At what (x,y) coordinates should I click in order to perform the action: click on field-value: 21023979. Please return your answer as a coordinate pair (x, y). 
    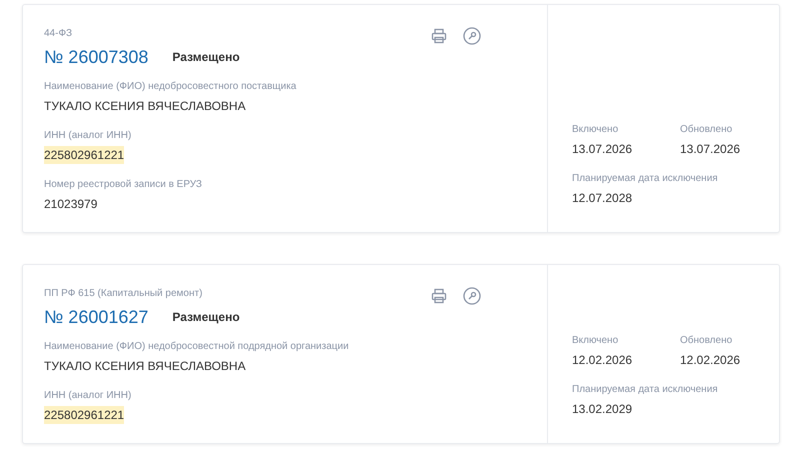
    Looking at the image, I should click on (71, 204).